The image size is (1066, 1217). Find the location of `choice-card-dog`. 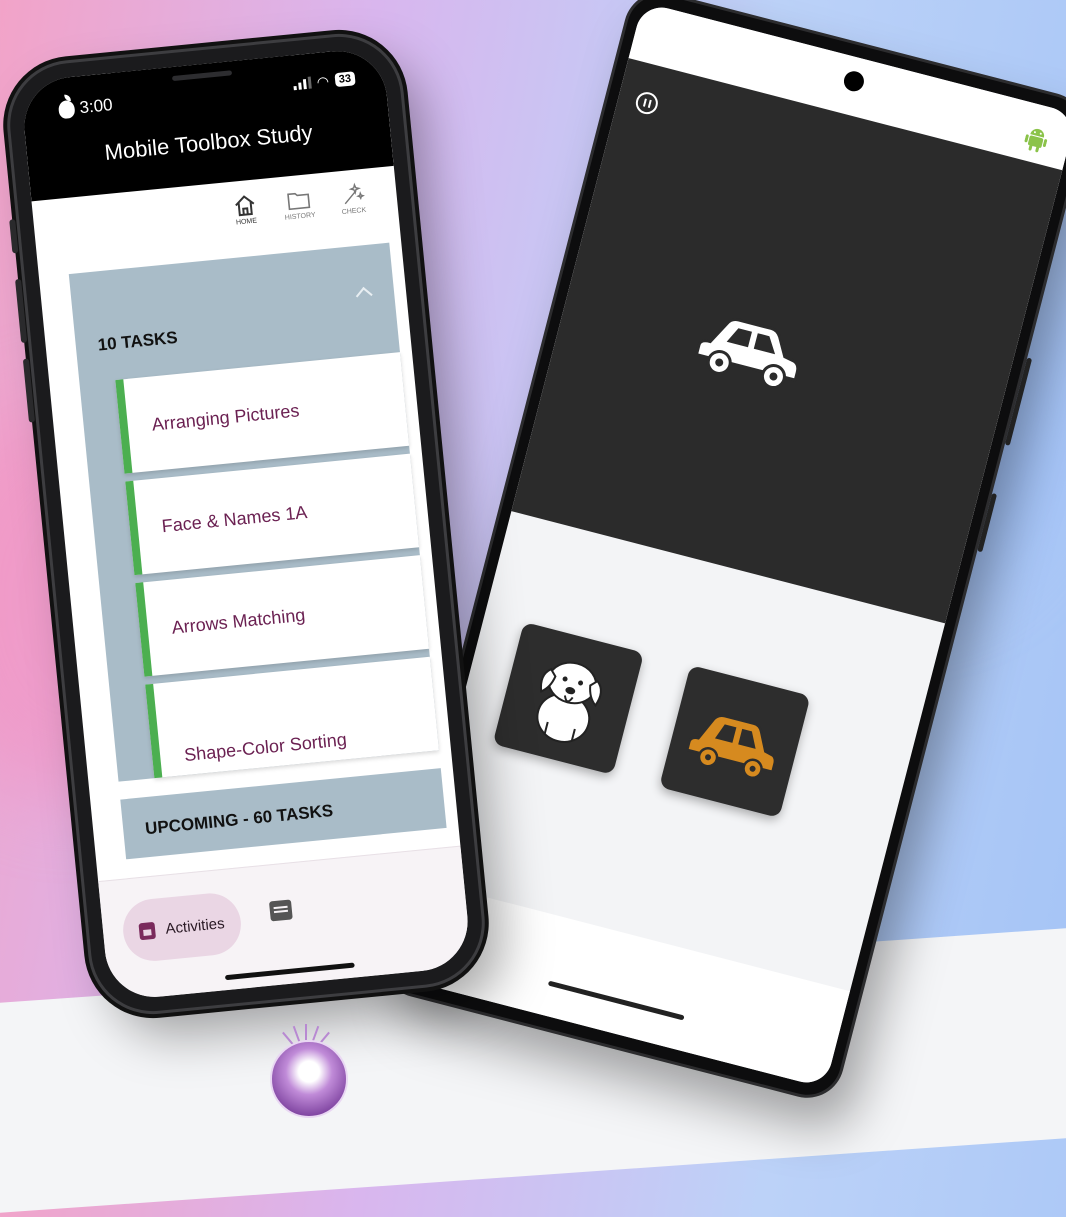

choice-card-dog is located at coordinates (568, 698).